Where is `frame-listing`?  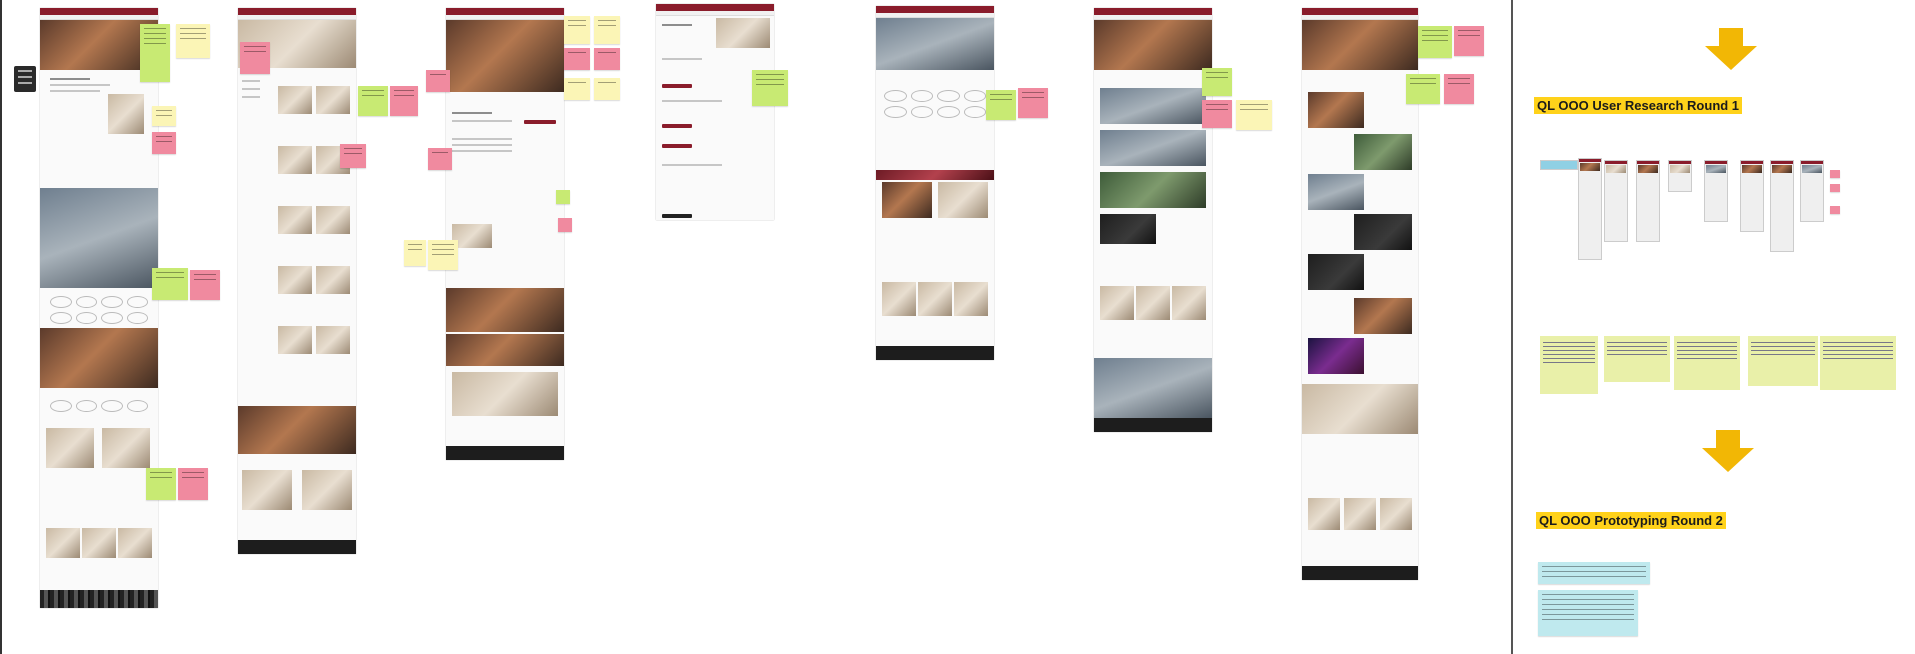 frame-listing is located at coordinates (297, 281).